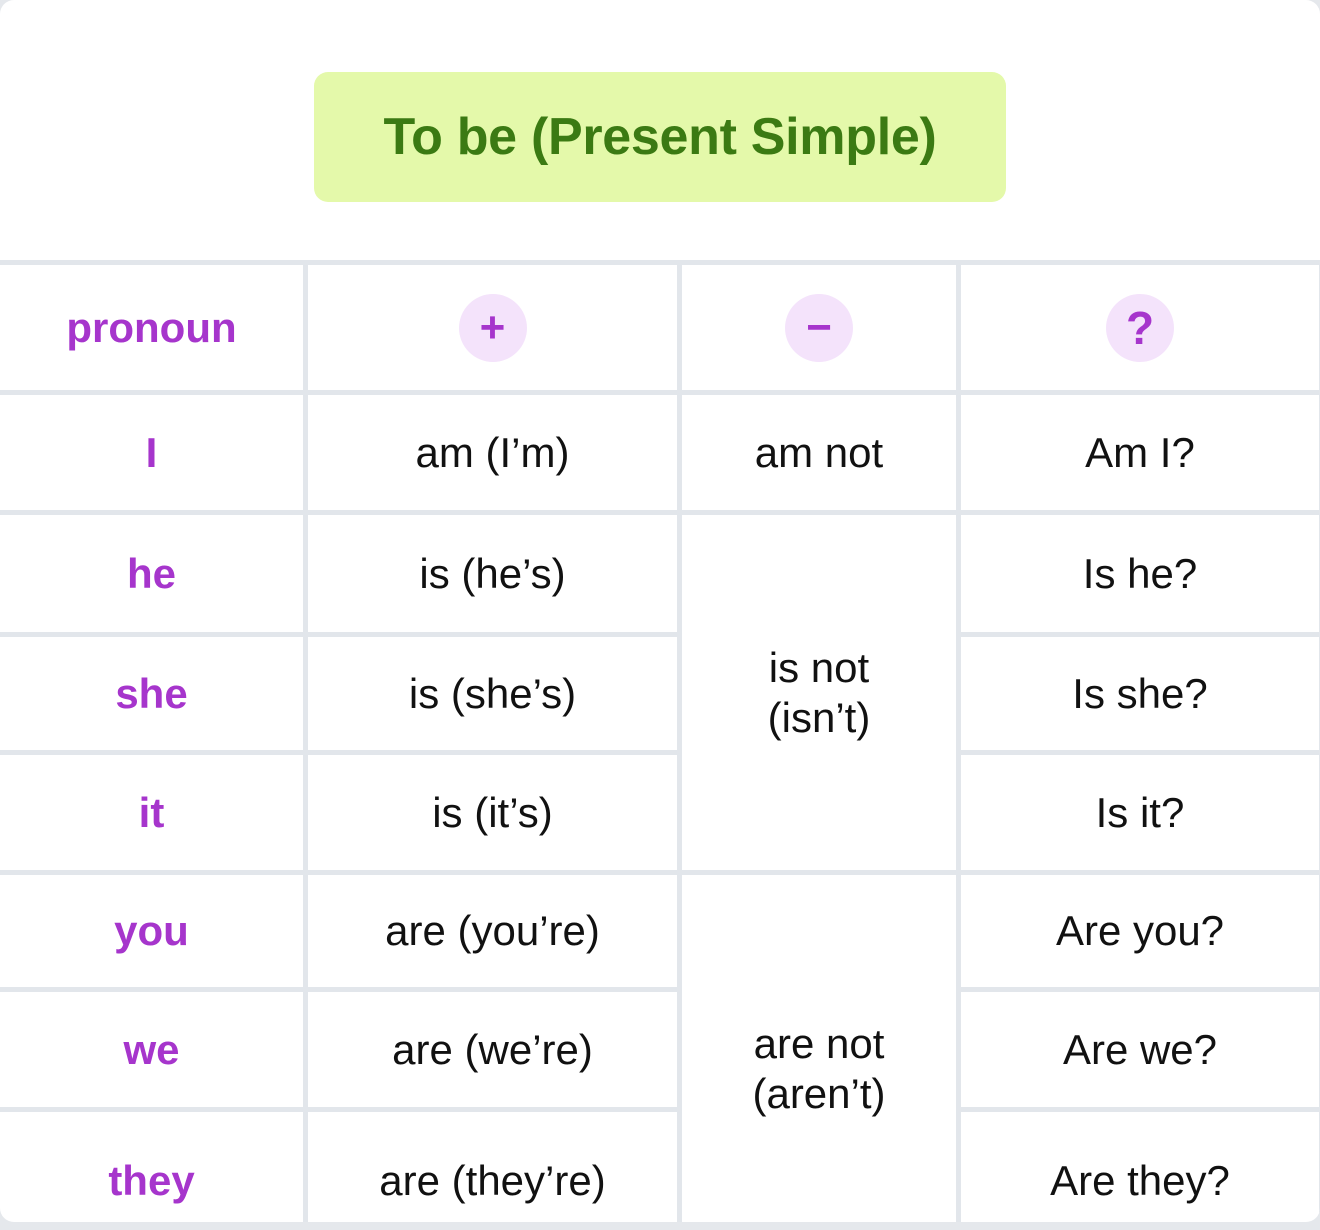 The height and width of the screenshot is (1230, 1320). Describe the element at coordinates (151, 931) in the screenshot. I see `table-cell-pronoun: you` at that location.